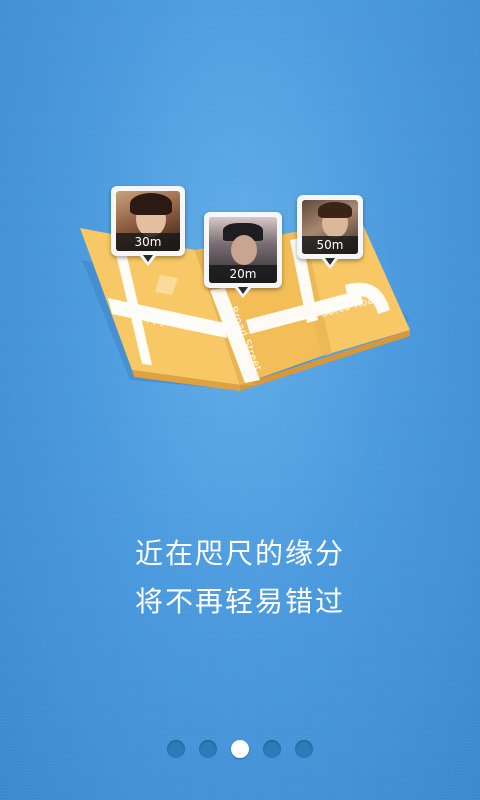 This screenshot has height=800, width=480. What do you see at coordinates (243, 255) in the screenshot?
I see `user-pin-2: 20m` at bounding box center [243, 255].